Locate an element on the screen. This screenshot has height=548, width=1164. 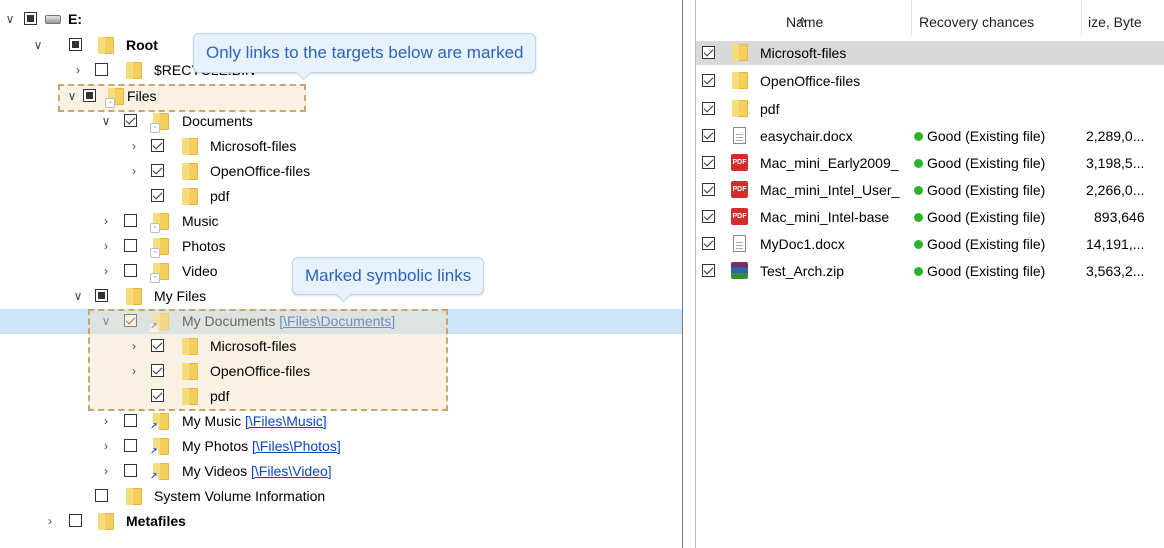
tree-node-files: ∨ ◦ Files is located at coordinates (341, 96).